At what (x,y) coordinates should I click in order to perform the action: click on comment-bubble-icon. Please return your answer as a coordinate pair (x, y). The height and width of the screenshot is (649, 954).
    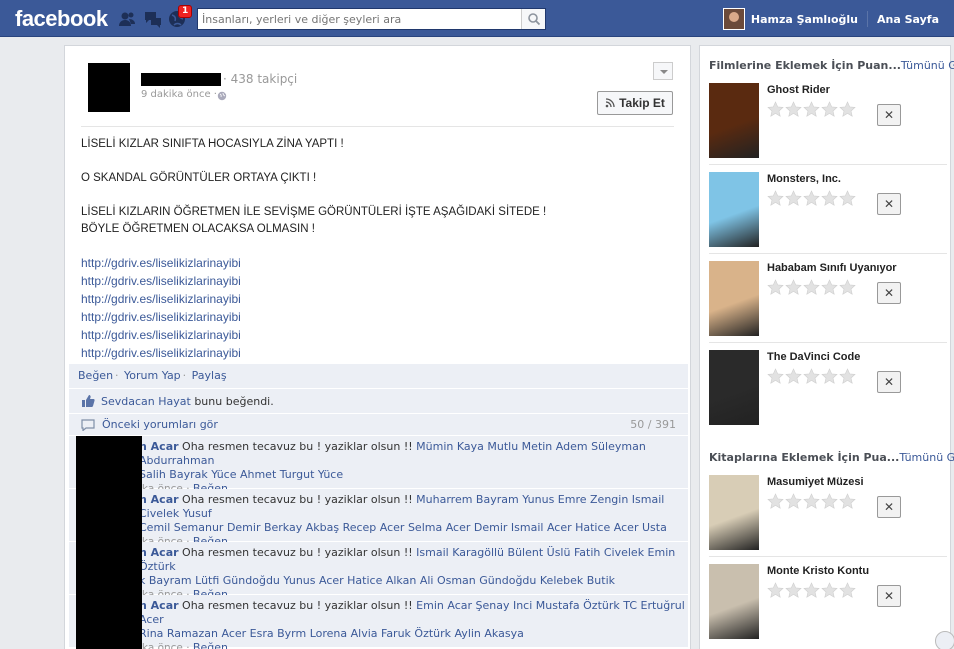
    Looking at the image, I should click on (88, 424).